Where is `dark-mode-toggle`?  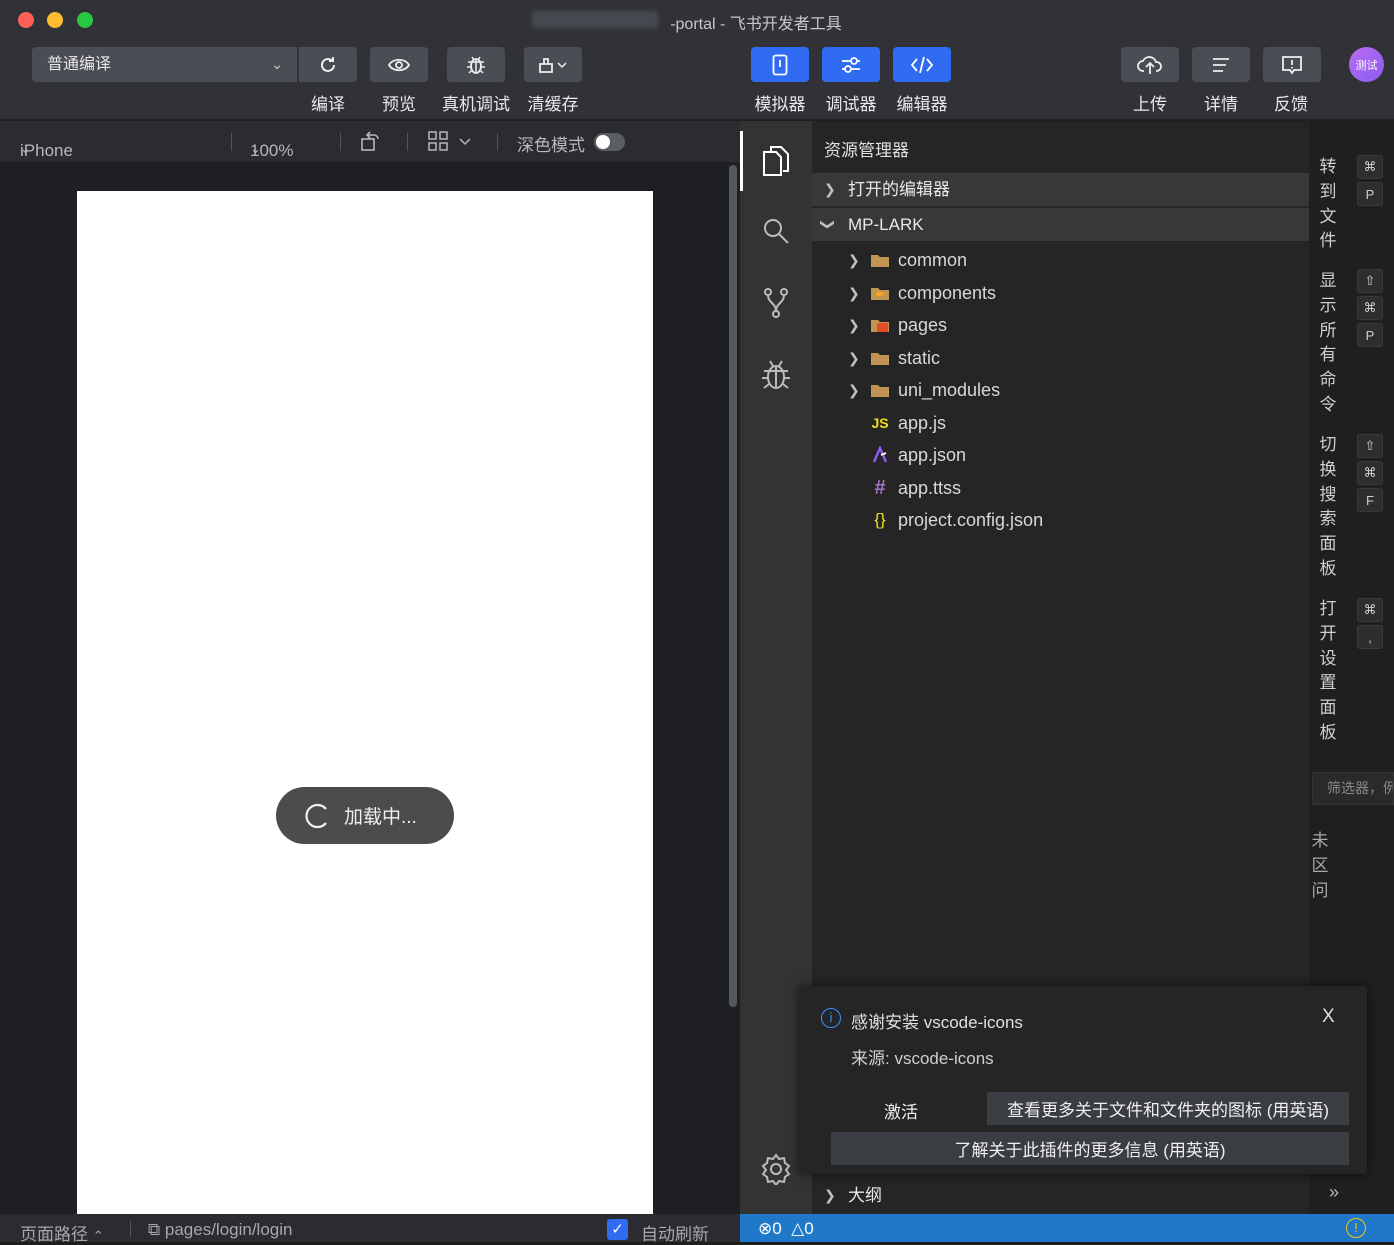 dark-mode-toggle is located at coordinates (609, 142).